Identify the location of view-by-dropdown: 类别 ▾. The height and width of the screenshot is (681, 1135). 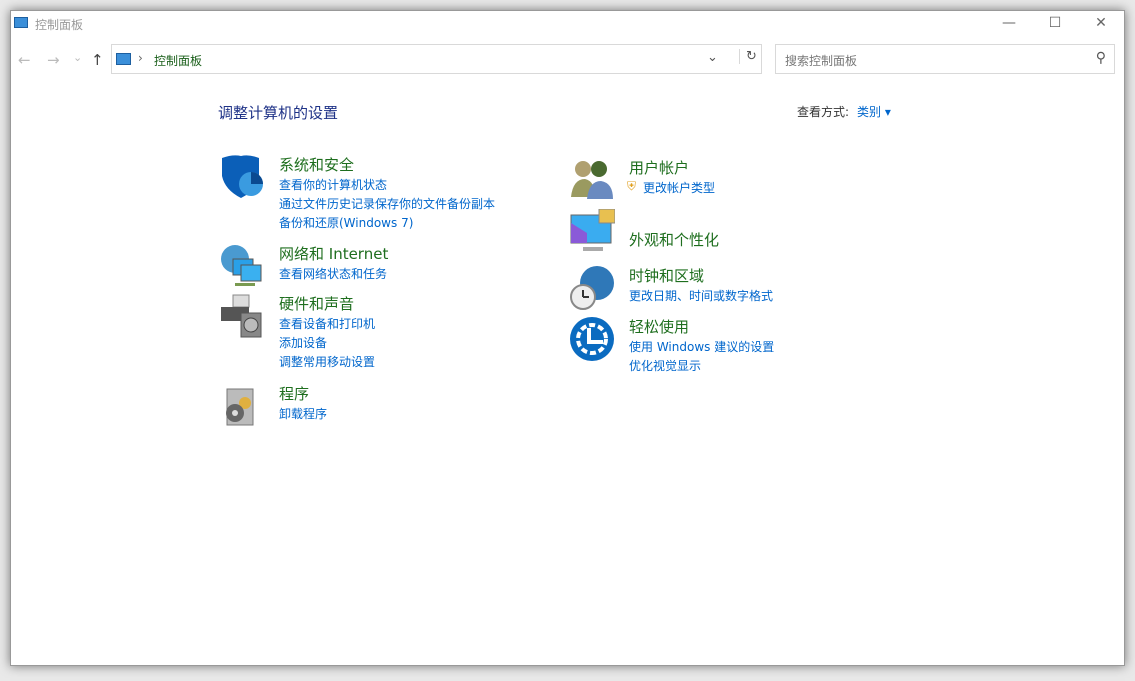
(874, 112).